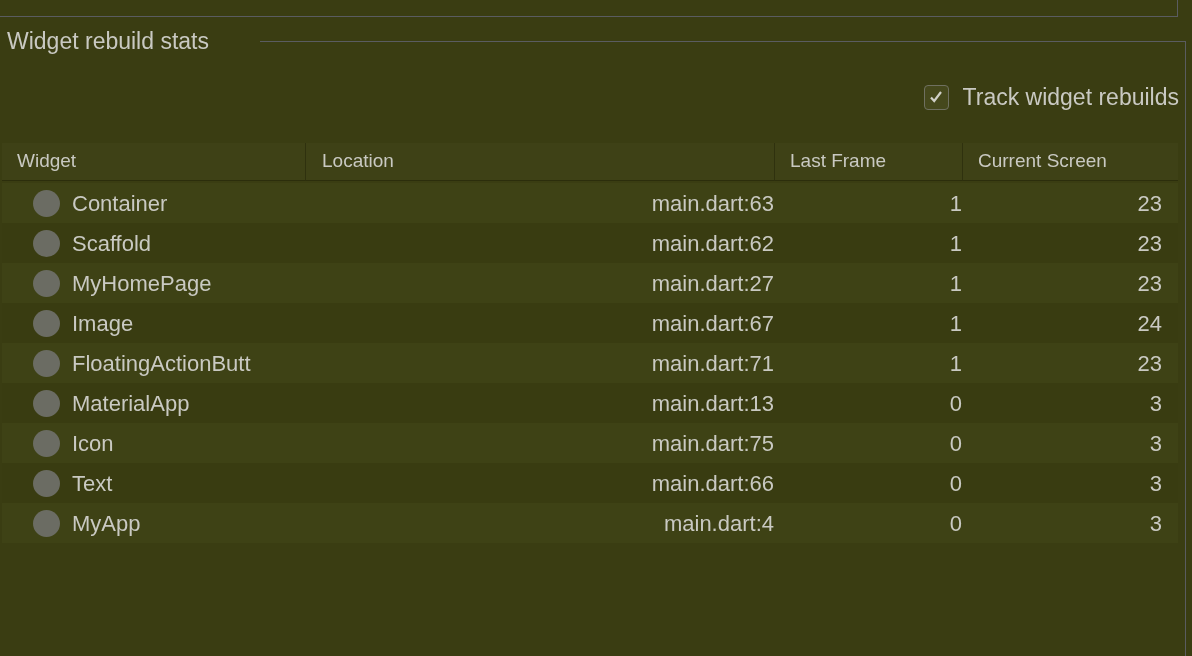 This screenshot has width=1192, height=656. I want to click on current-screen-cell-text: 24, so click(1149, 323).